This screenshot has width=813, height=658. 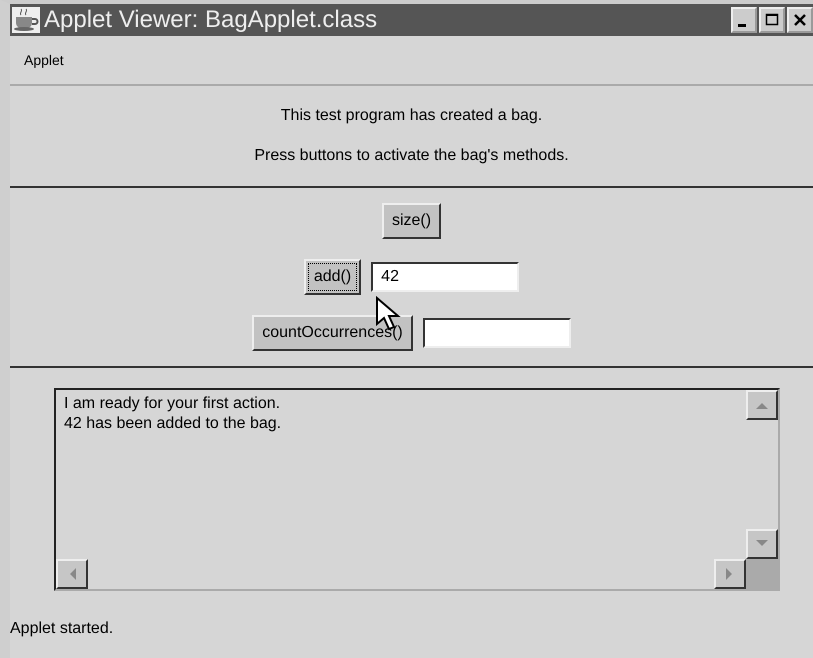 I want to click on output-line: 42 has been added to the bag., so click(x=173, y=424).